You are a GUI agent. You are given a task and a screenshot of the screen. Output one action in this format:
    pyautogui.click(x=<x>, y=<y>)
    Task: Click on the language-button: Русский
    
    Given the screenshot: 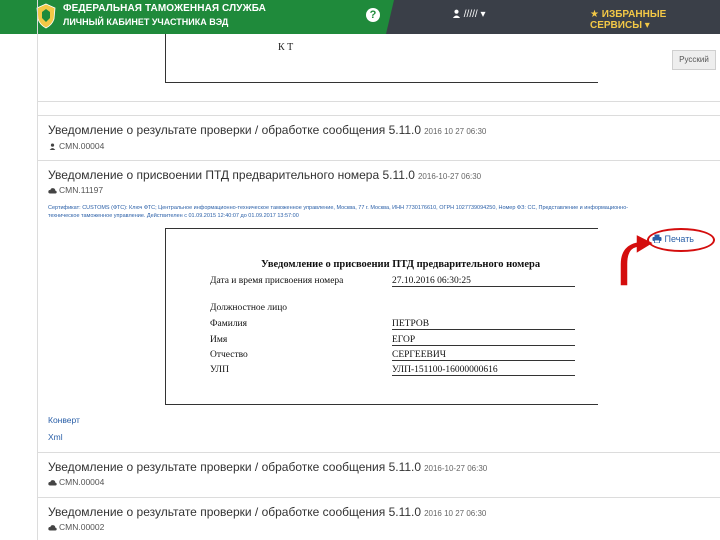 What is the action you would take?
    pyautogui.click(x=694, y=60)
    